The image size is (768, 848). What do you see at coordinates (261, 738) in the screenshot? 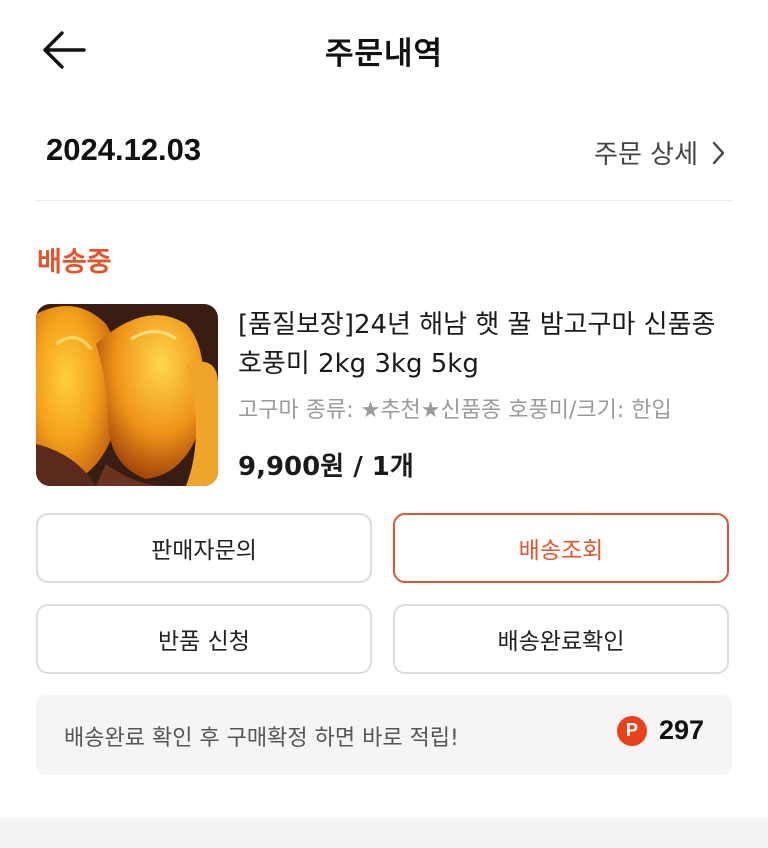
I see `points-message: 배송완료 확인 후 구매확정 하면 바로 적립!` at bounding box center [261, 738].